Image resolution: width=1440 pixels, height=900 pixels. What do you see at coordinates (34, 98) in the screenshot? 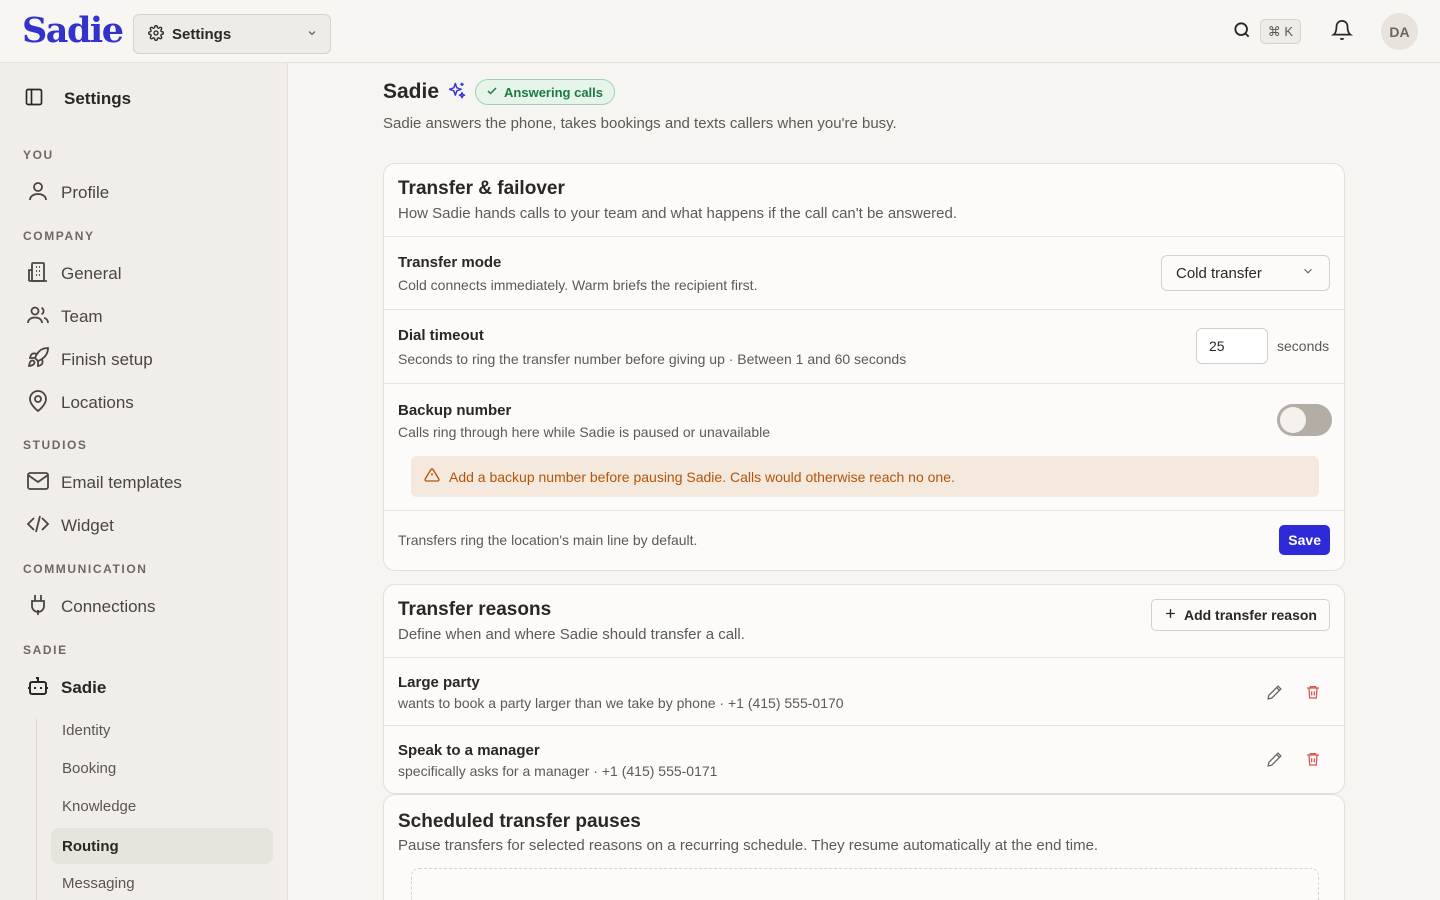
I see `sidebar-toggle-icon` at bounding box center [34, 98].